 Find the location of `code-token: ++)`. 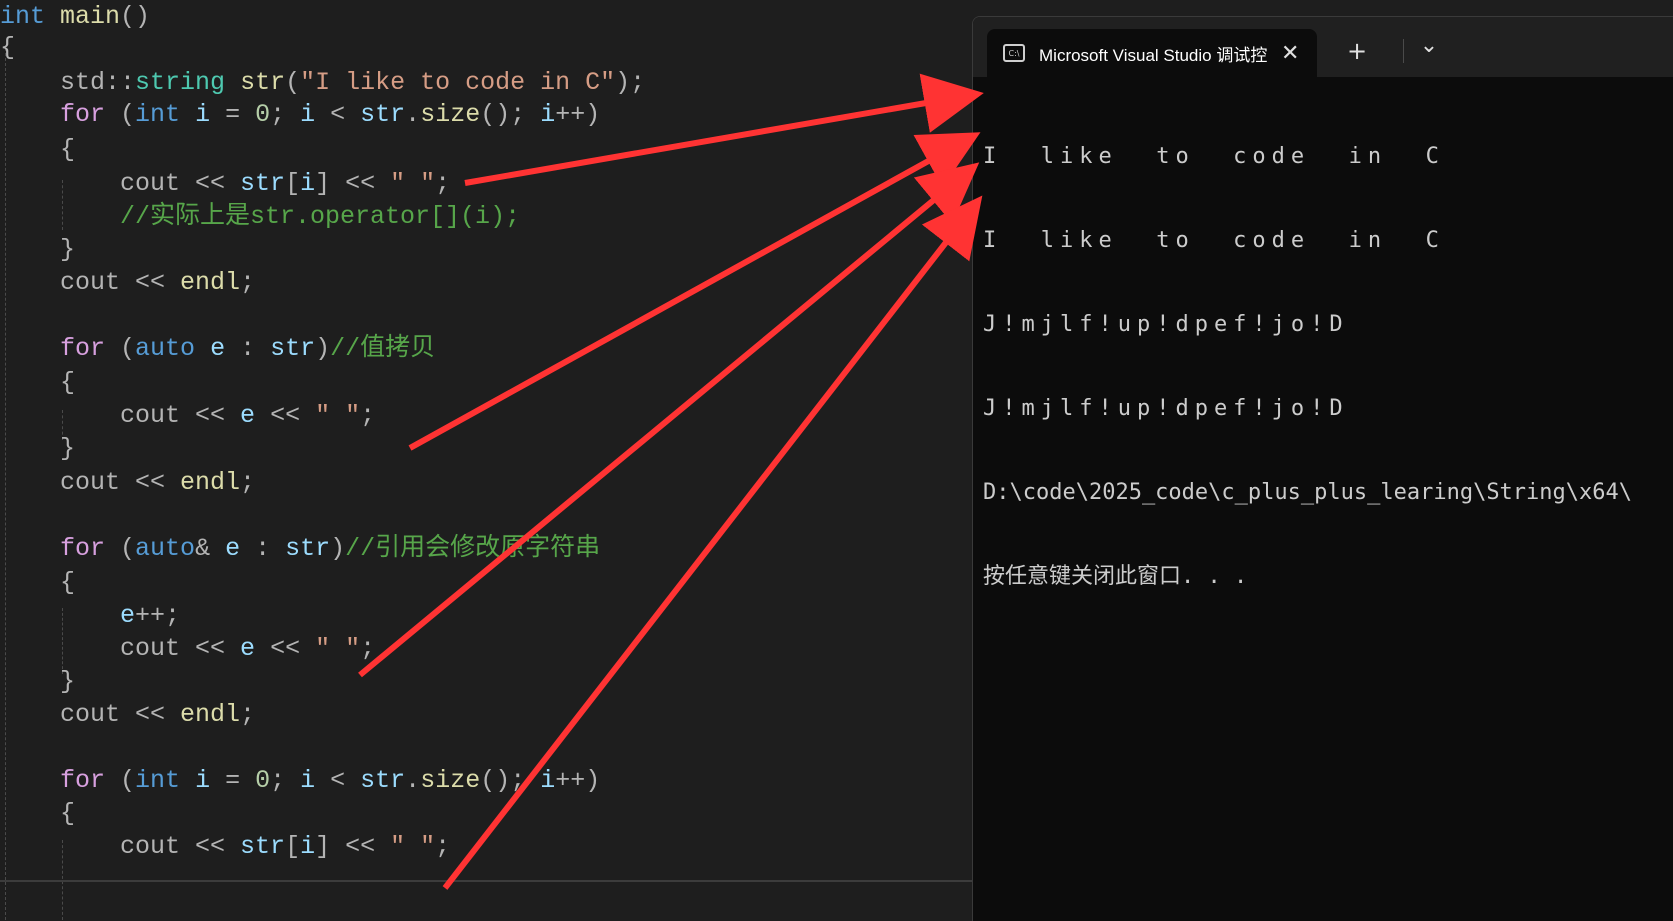

code-token: ++) is located at coordinates (578, 780).